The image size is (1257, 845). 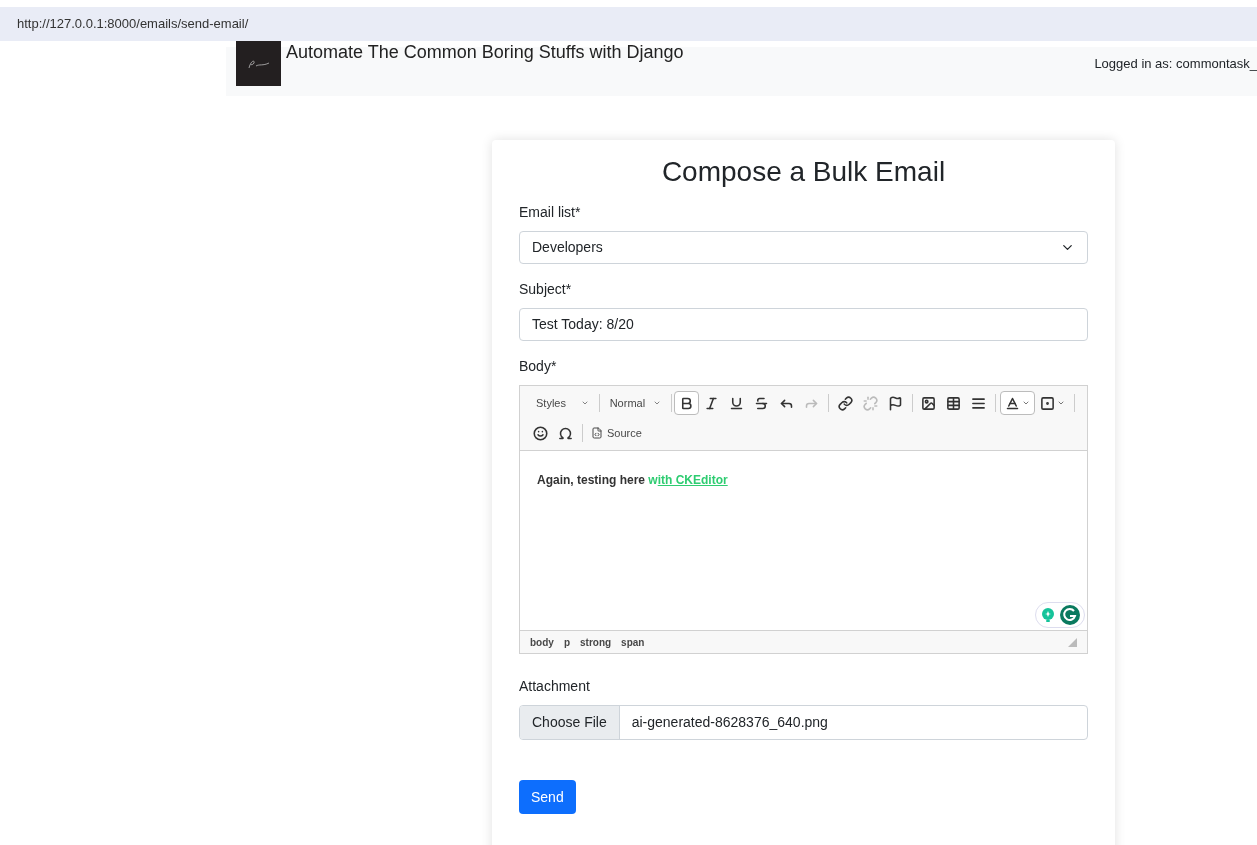 What do you see at coordinates (570, 722) in the screenshot?
I see `choose-file-button: Choose File` at bounding box center [570, 722].